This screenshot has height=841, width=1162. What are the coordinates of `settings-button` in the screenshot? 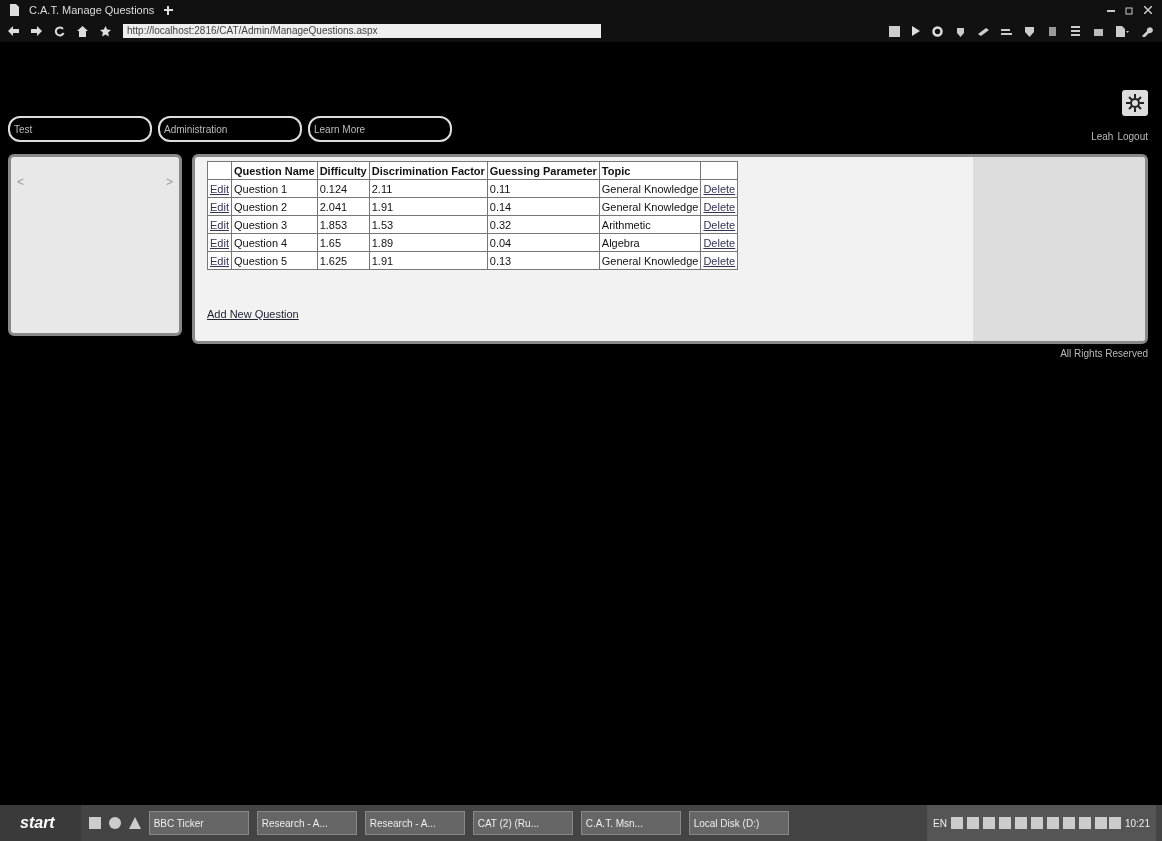 It's located at (1135, 103).